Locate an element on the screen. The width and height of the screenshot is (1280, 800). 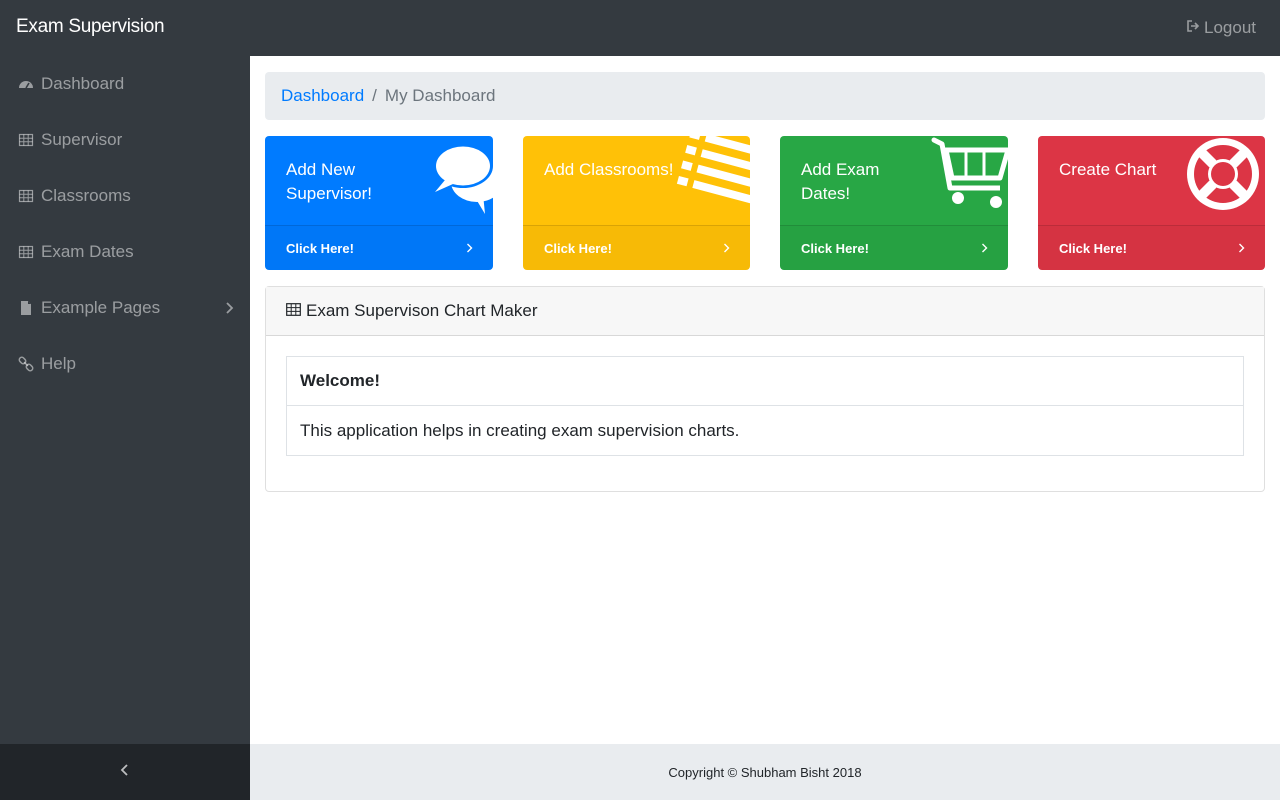
sidebar-item-classrooms: Classrooms is located at coordinates (125, 196).